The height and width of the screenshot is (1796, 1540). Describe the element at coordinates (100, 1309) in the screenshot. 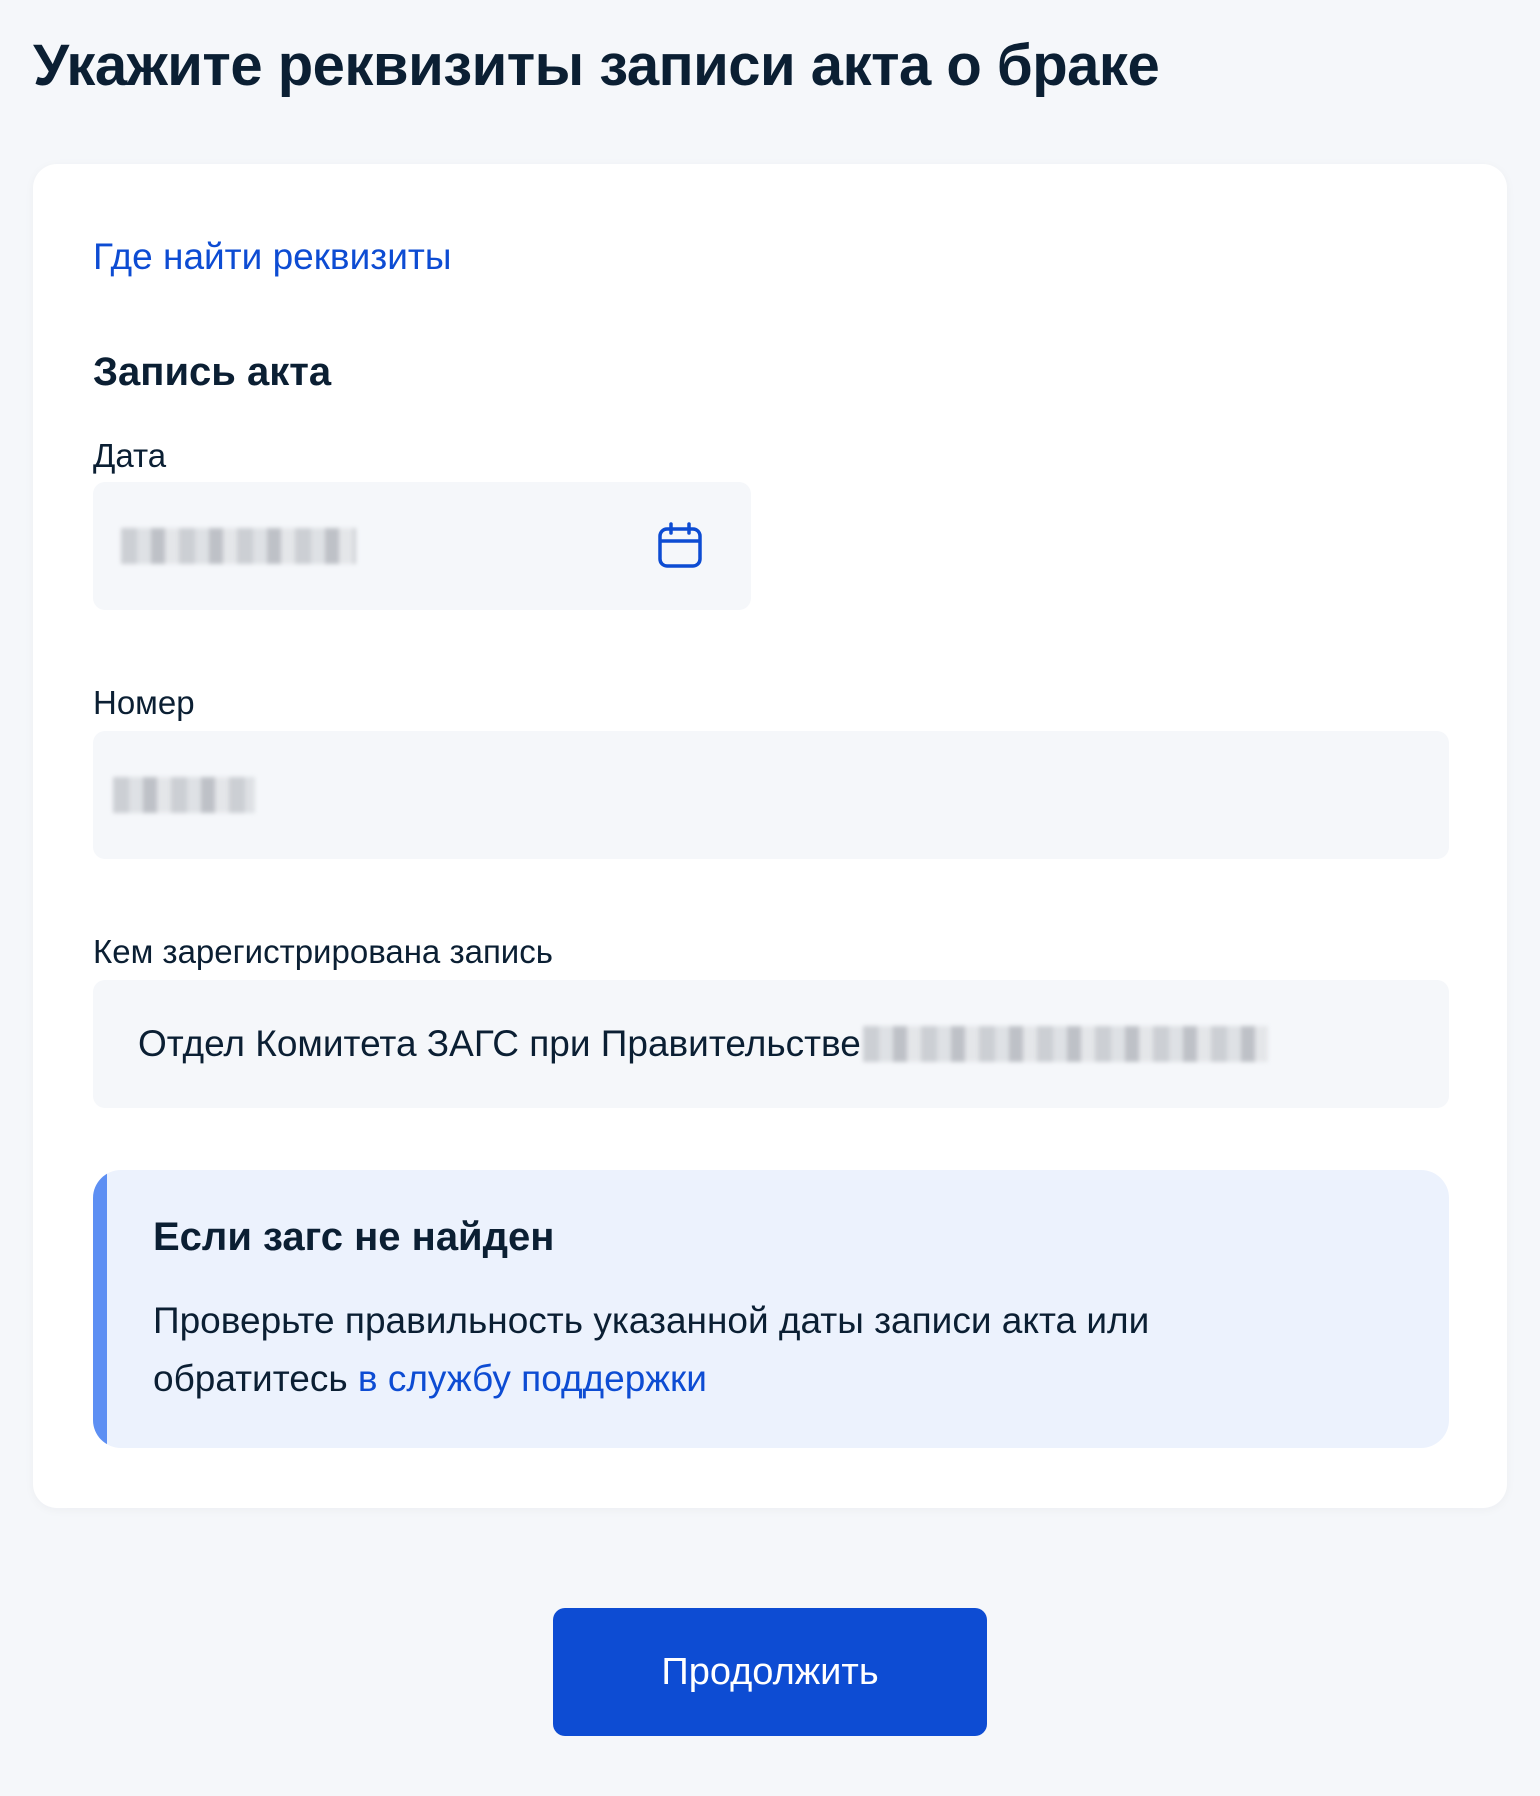

I see `notice-accent-bar` at that location.